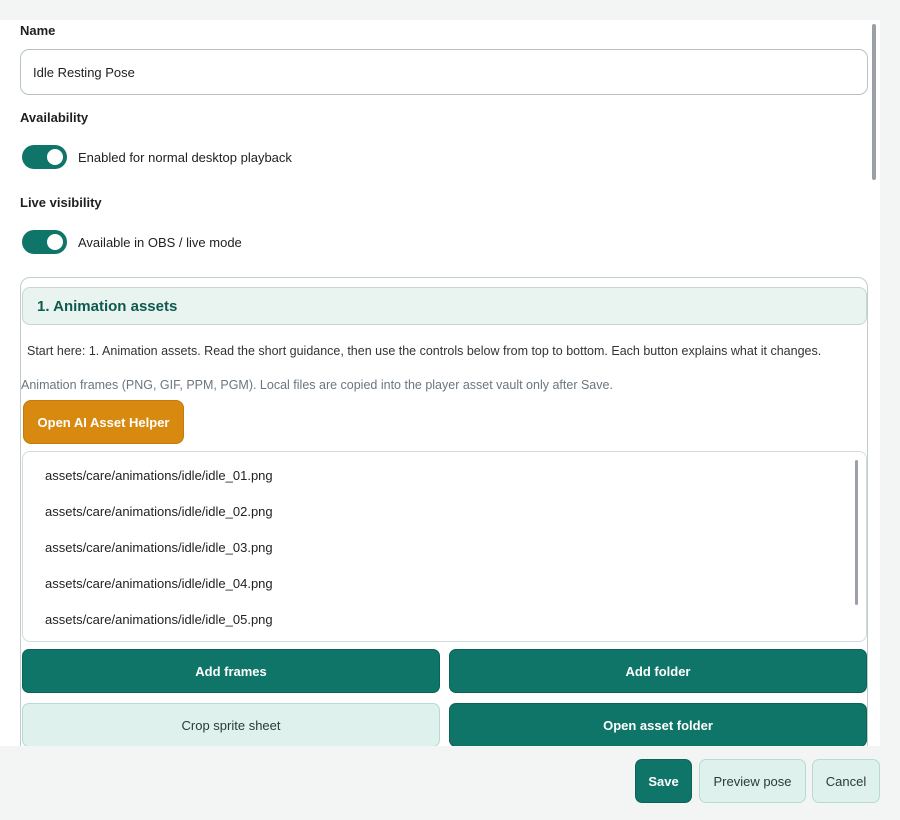 Image resolution: width=900 pixels, height=820 pixels. I want to click on availability-toggle-text: Enabled for normal desktop playback, so click(185, 157).